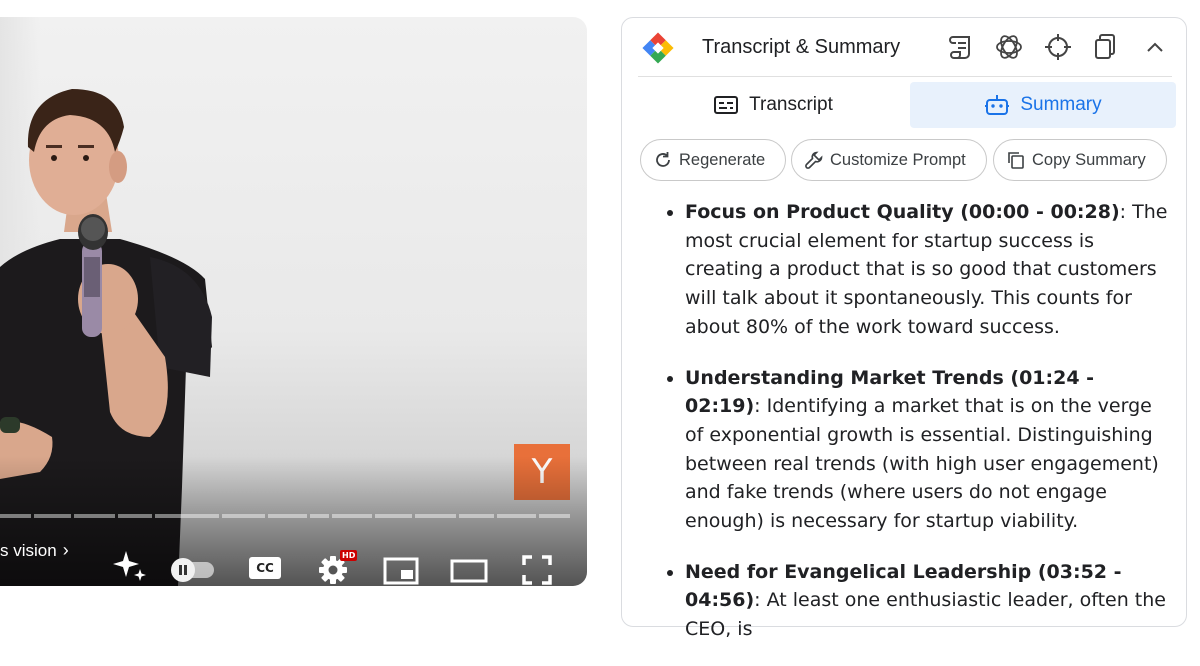  I want to click on panel-title: Transcript & Summary, so click(801, 47).